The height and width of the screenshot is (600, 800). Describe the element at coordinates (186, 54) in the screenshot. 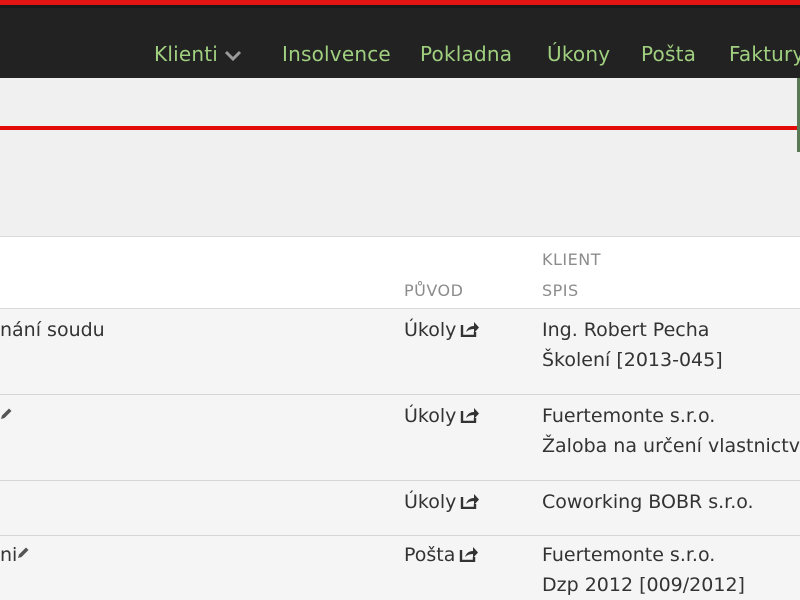

I see `nav-item-label: Klienti` at that location.